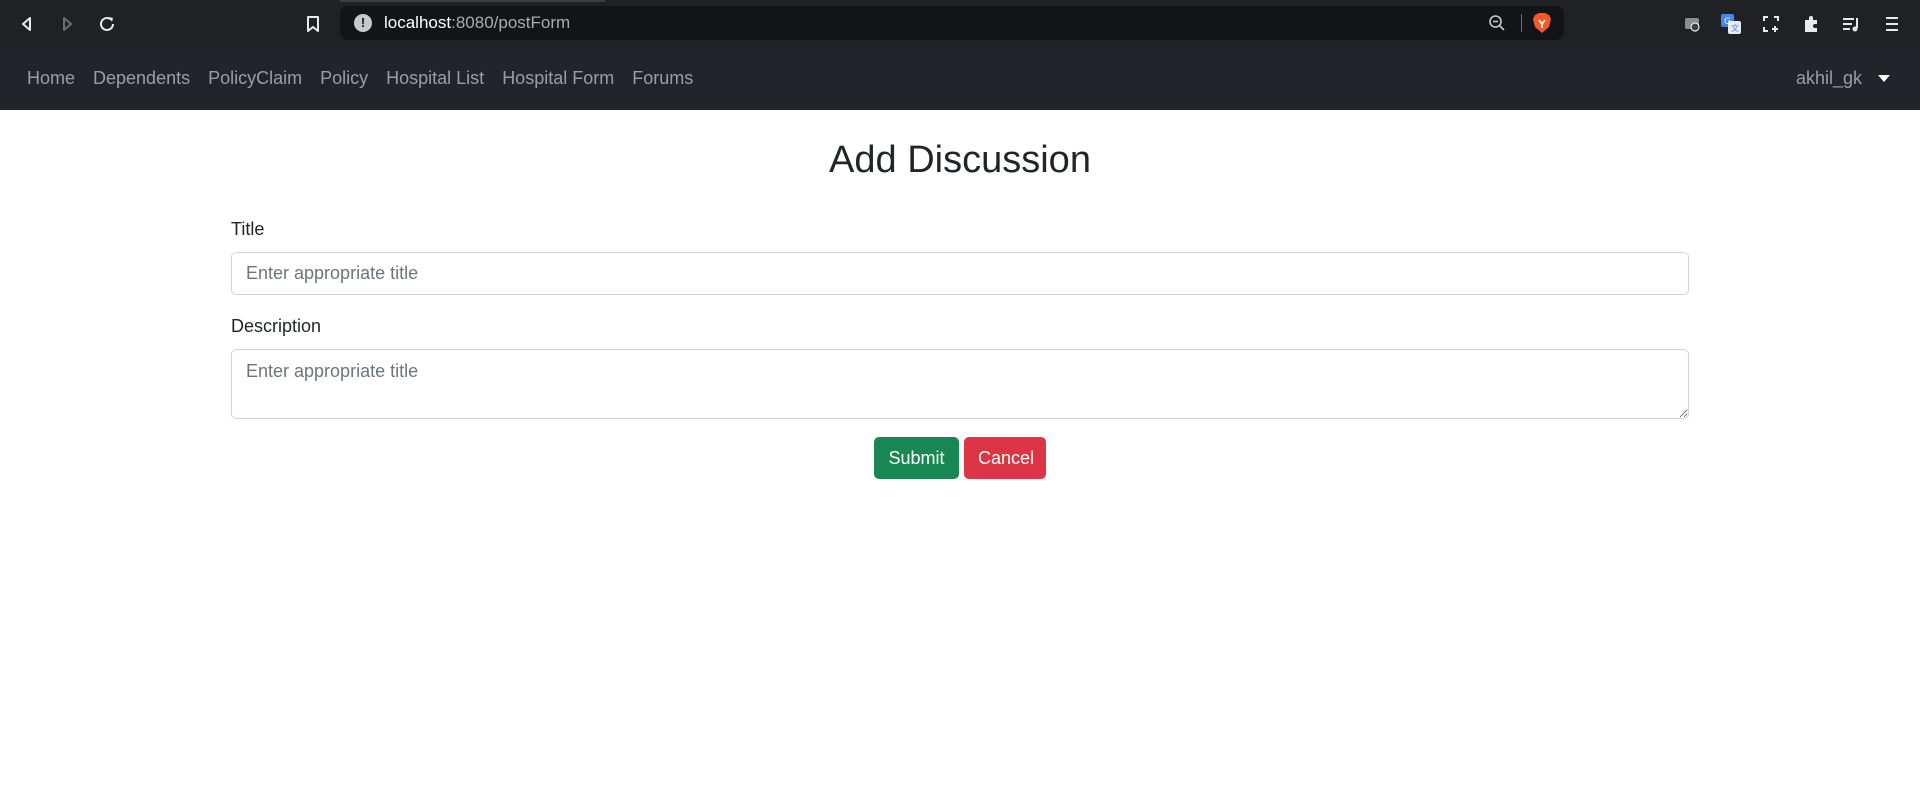 The height and width of the screenshot is (789, 1920). What do you see at coordinates (313, 24) in the screenshot?
I see `bookmark-icon` at bounding box center [313, 24].